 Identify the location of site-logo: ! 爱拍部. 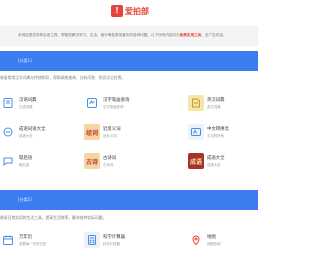
(130, 11).